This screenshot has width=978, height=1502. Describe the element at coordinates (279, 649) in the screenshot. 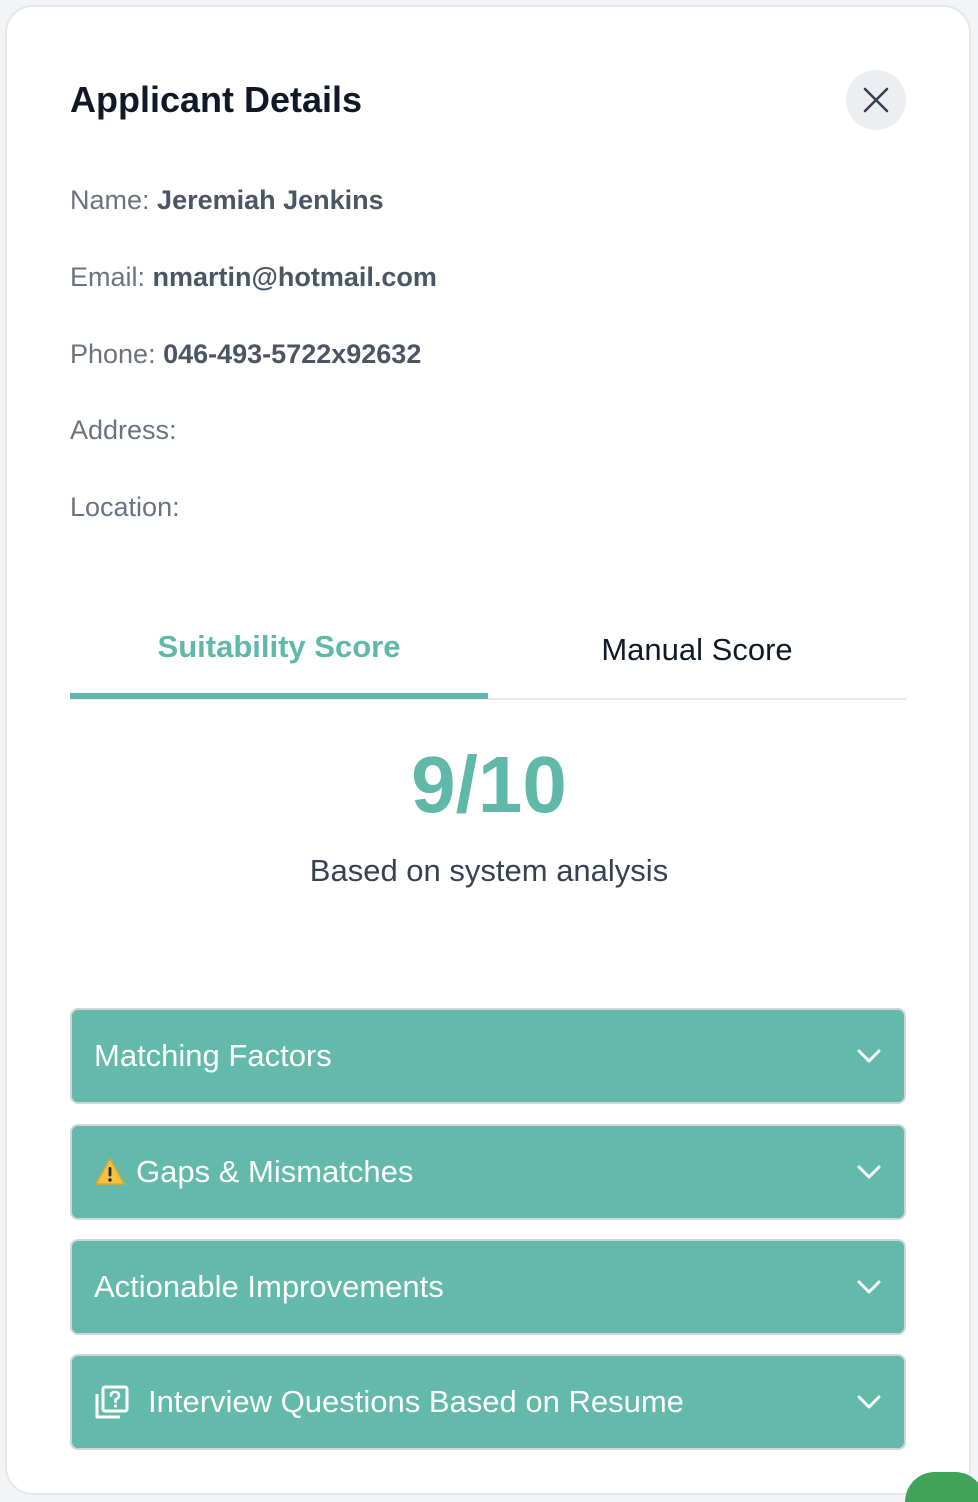

I see `tab-suitability-score: Suitability Score` at that location.